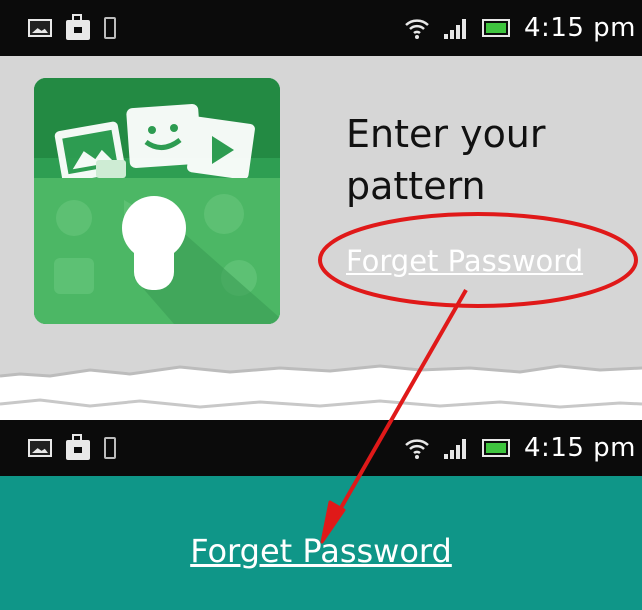  Describe the element at coordinates (446, 160) in the screenshot. I see `pattern-prompt: Enter your pattern` at that location.